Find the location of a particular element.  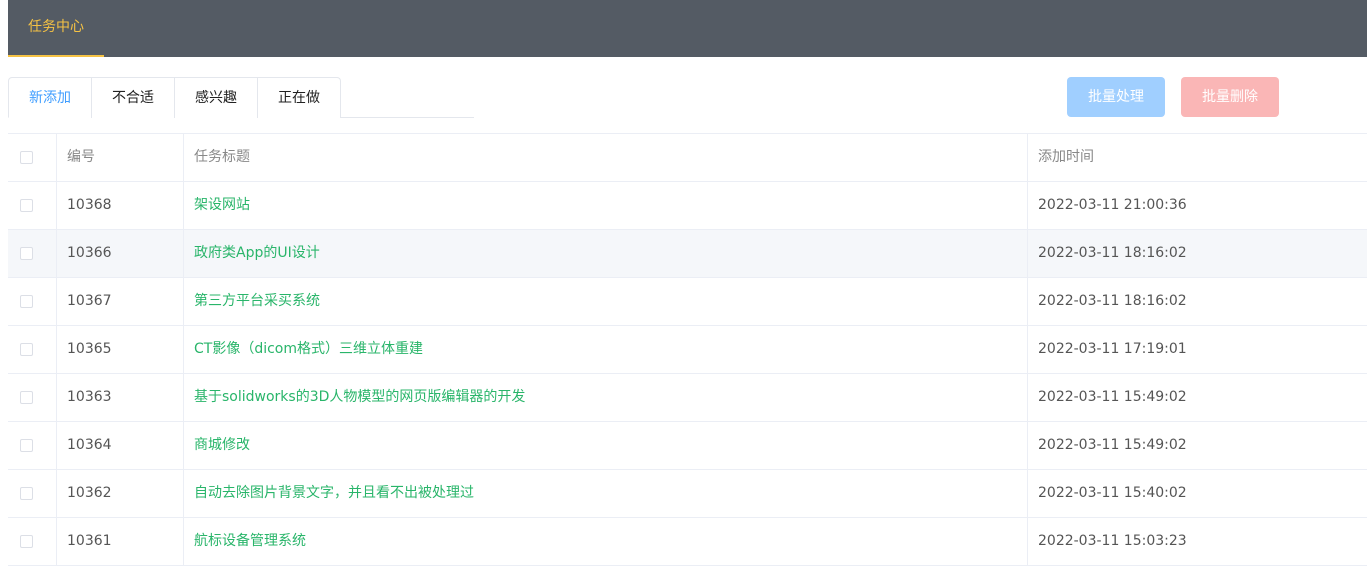

table-header-row: 编号 任务标题 添加时间 is located at coordinates (687, 158).